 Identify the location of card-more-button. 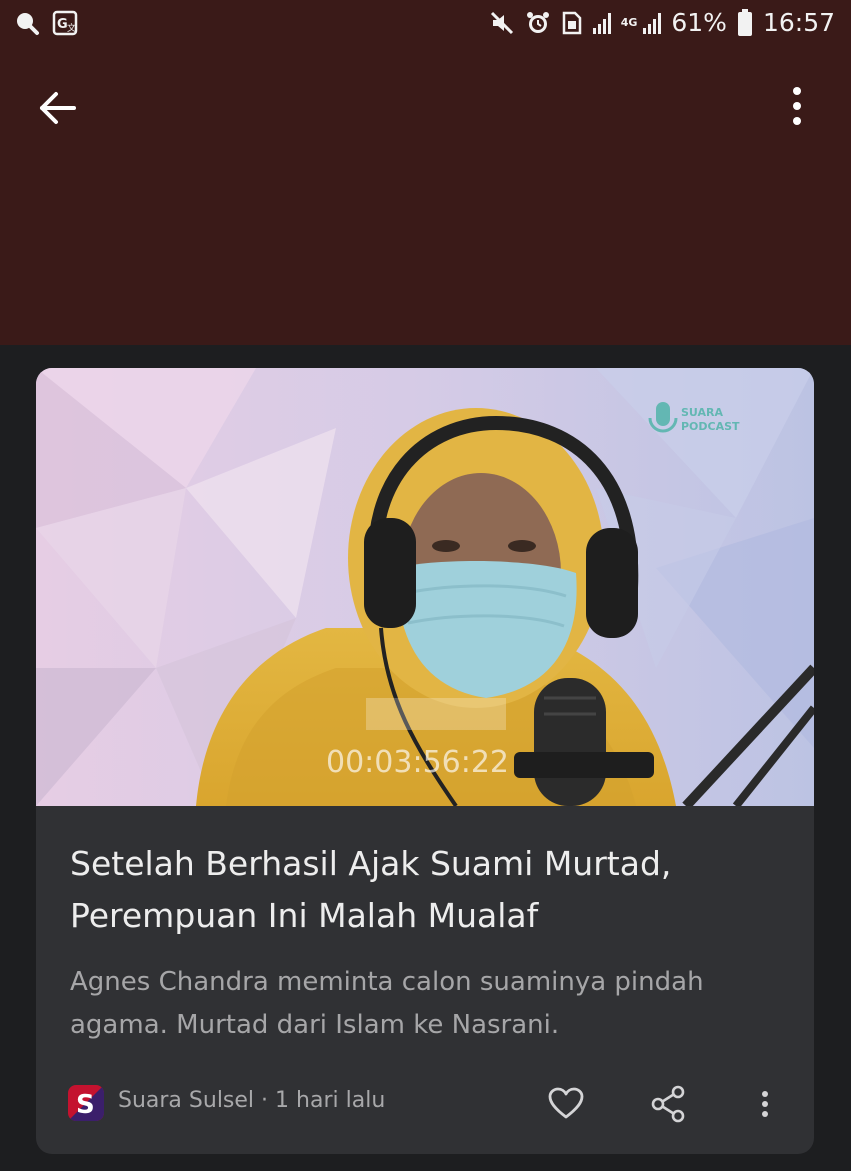
(765, 1104).